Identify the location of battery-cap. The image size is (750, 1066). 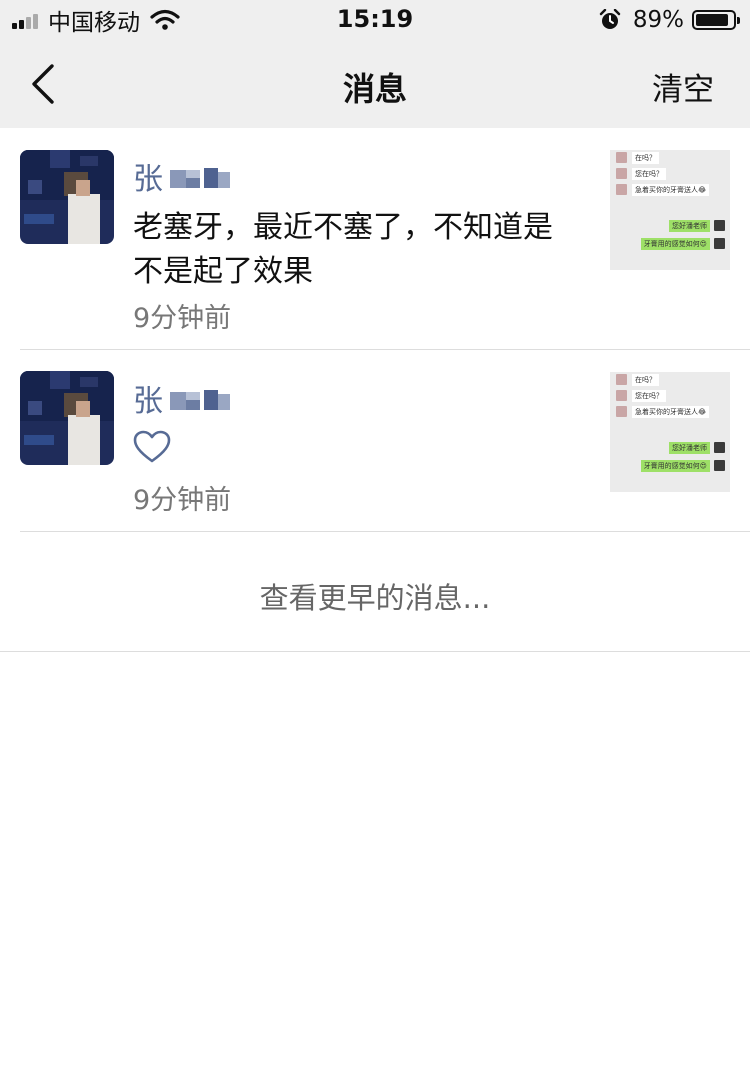
(738, 20).